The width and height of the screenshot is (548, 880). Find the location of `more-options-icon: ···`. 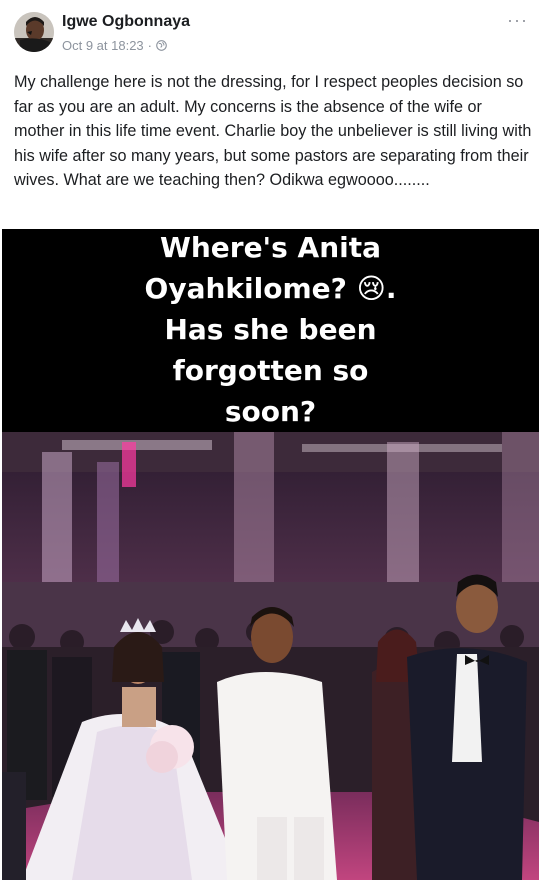

more-options-icon: ··· is located at coordinates (517, 20).